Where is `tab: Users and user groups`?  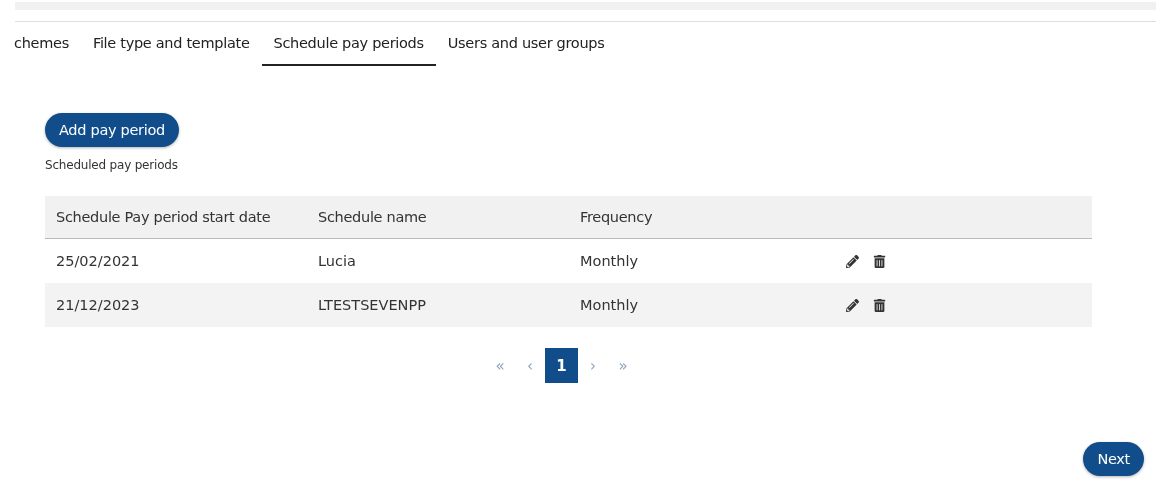
tab: Users and user groups is located at coordinates (526, 49).